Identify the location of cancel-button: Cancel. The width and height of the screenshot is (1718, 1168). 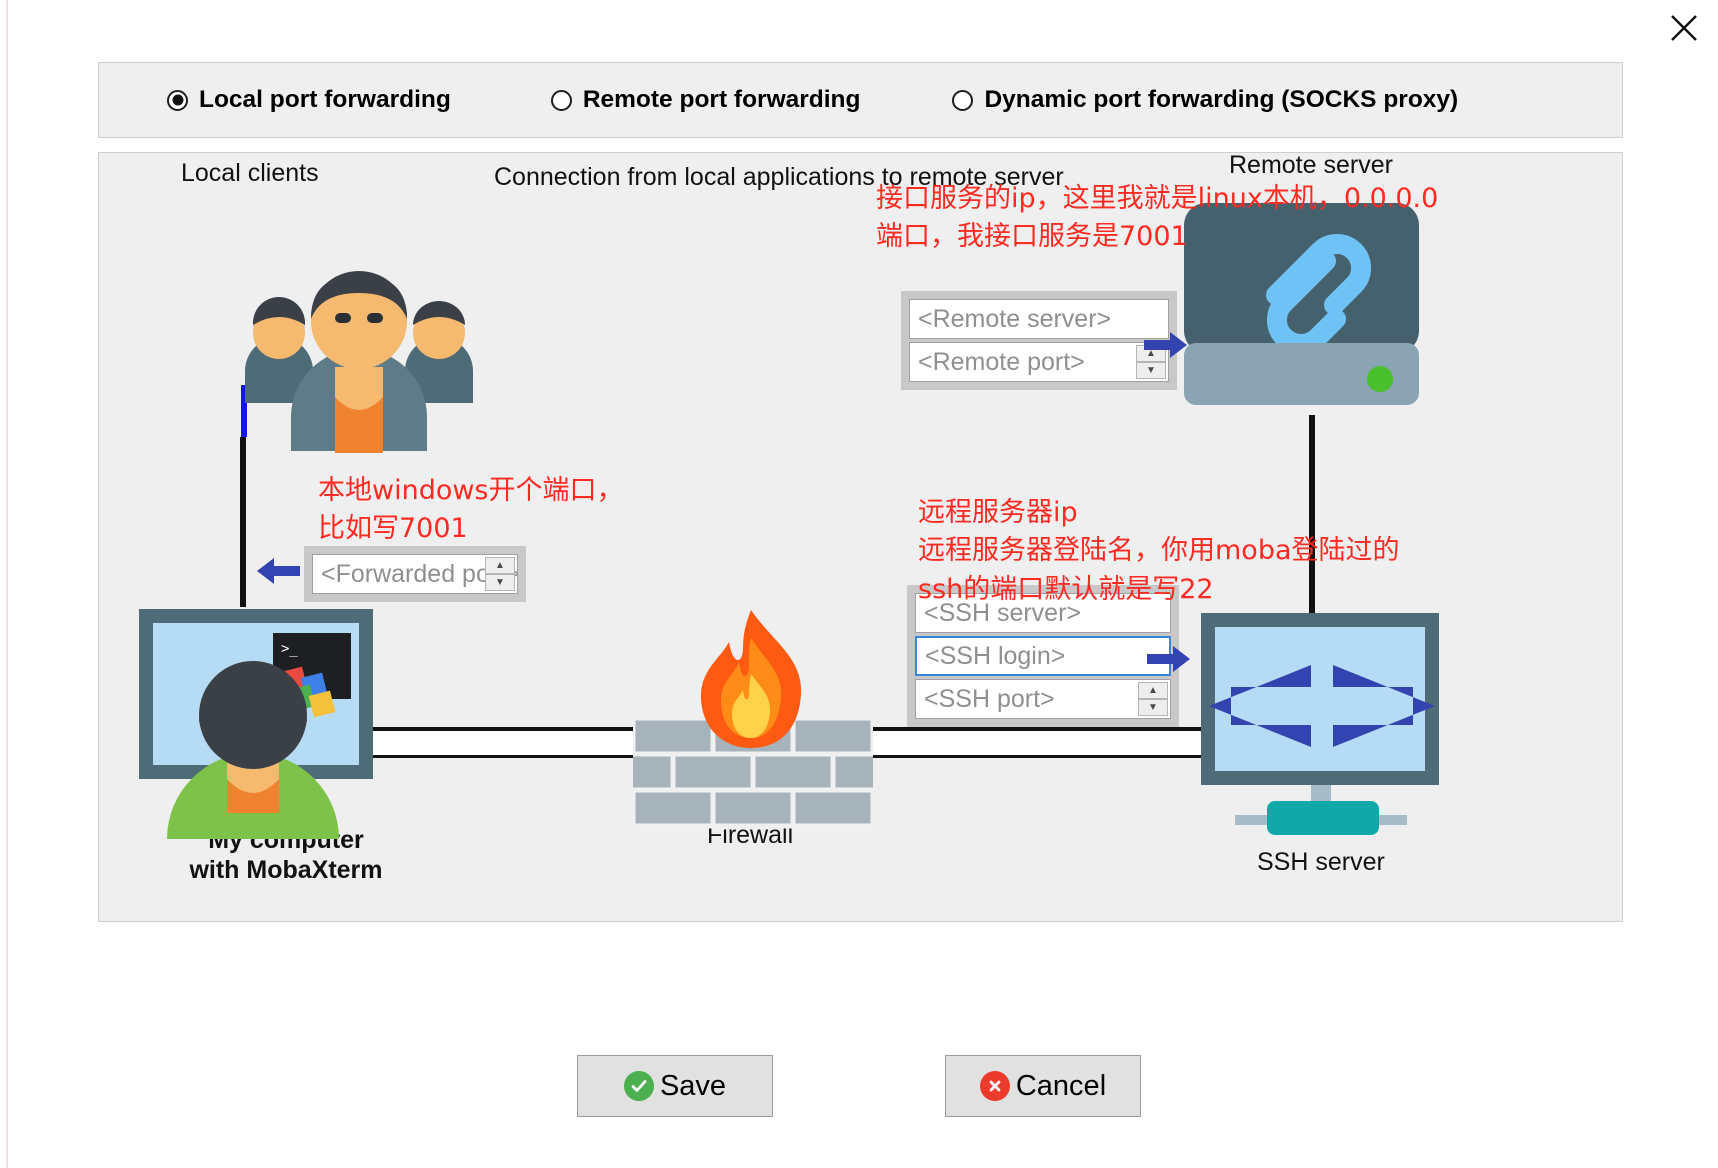
(1043, 1086).